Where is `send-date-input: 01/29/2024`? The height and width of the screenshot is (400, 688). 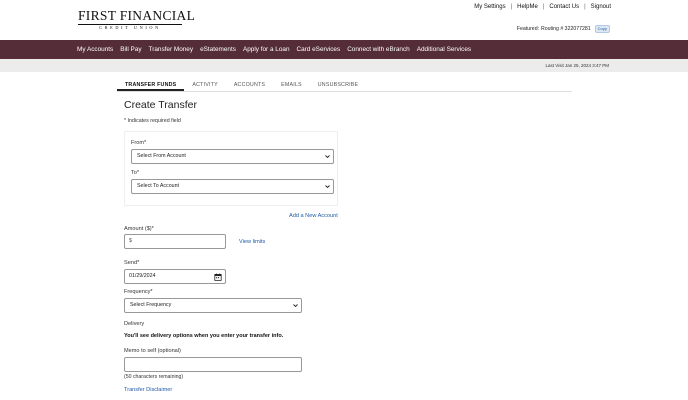 send-date-input: 01/29/2024 is located at coordinates (175, 276).